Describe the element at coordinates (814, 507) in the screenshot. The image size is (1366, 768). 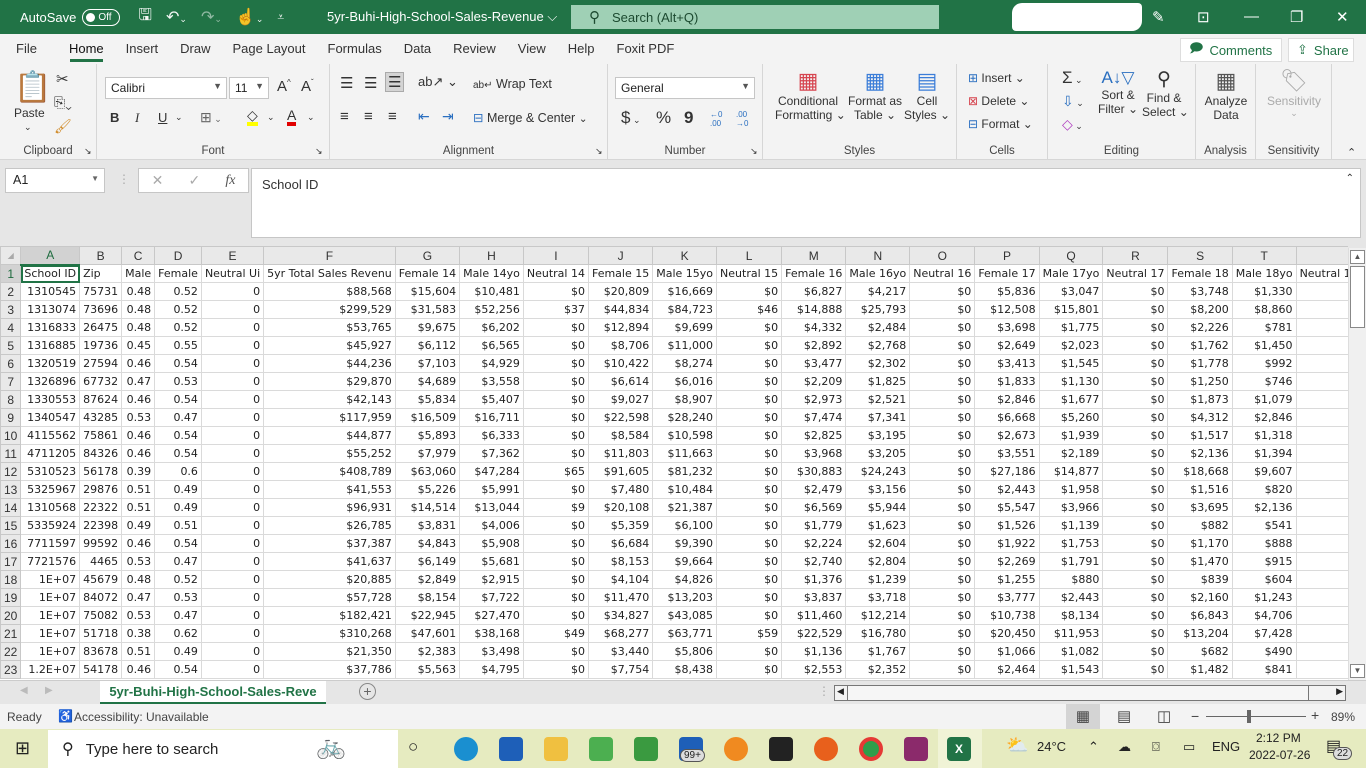
I see `cell-m14: $6,569` at that location.